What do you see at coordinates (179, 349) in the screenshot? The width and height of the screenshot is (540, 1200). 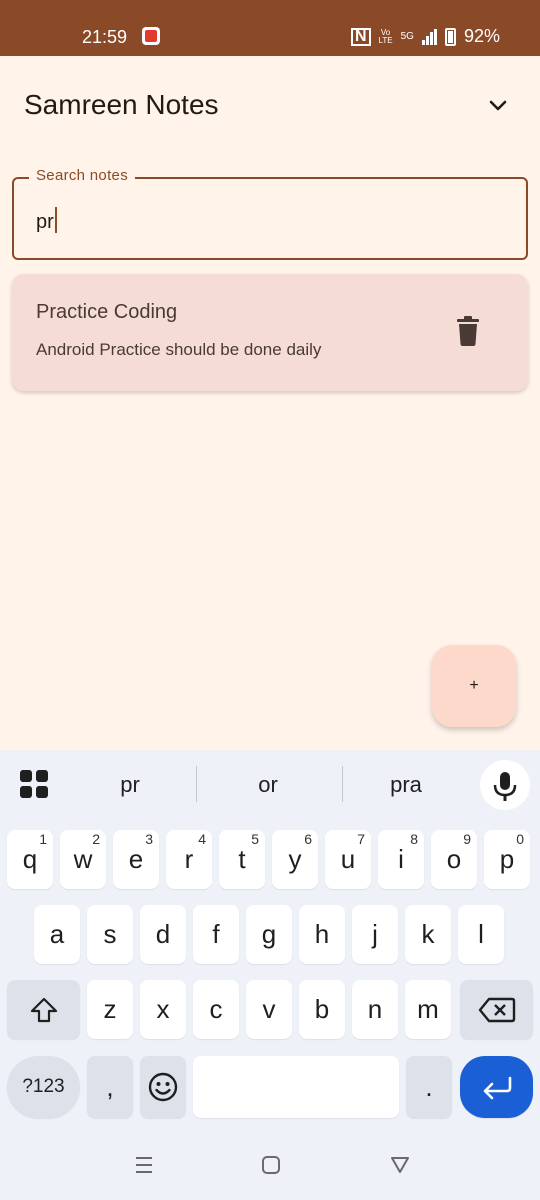 I see `note-body: Android Practice should be done daily` at bounding box center [179, 349].